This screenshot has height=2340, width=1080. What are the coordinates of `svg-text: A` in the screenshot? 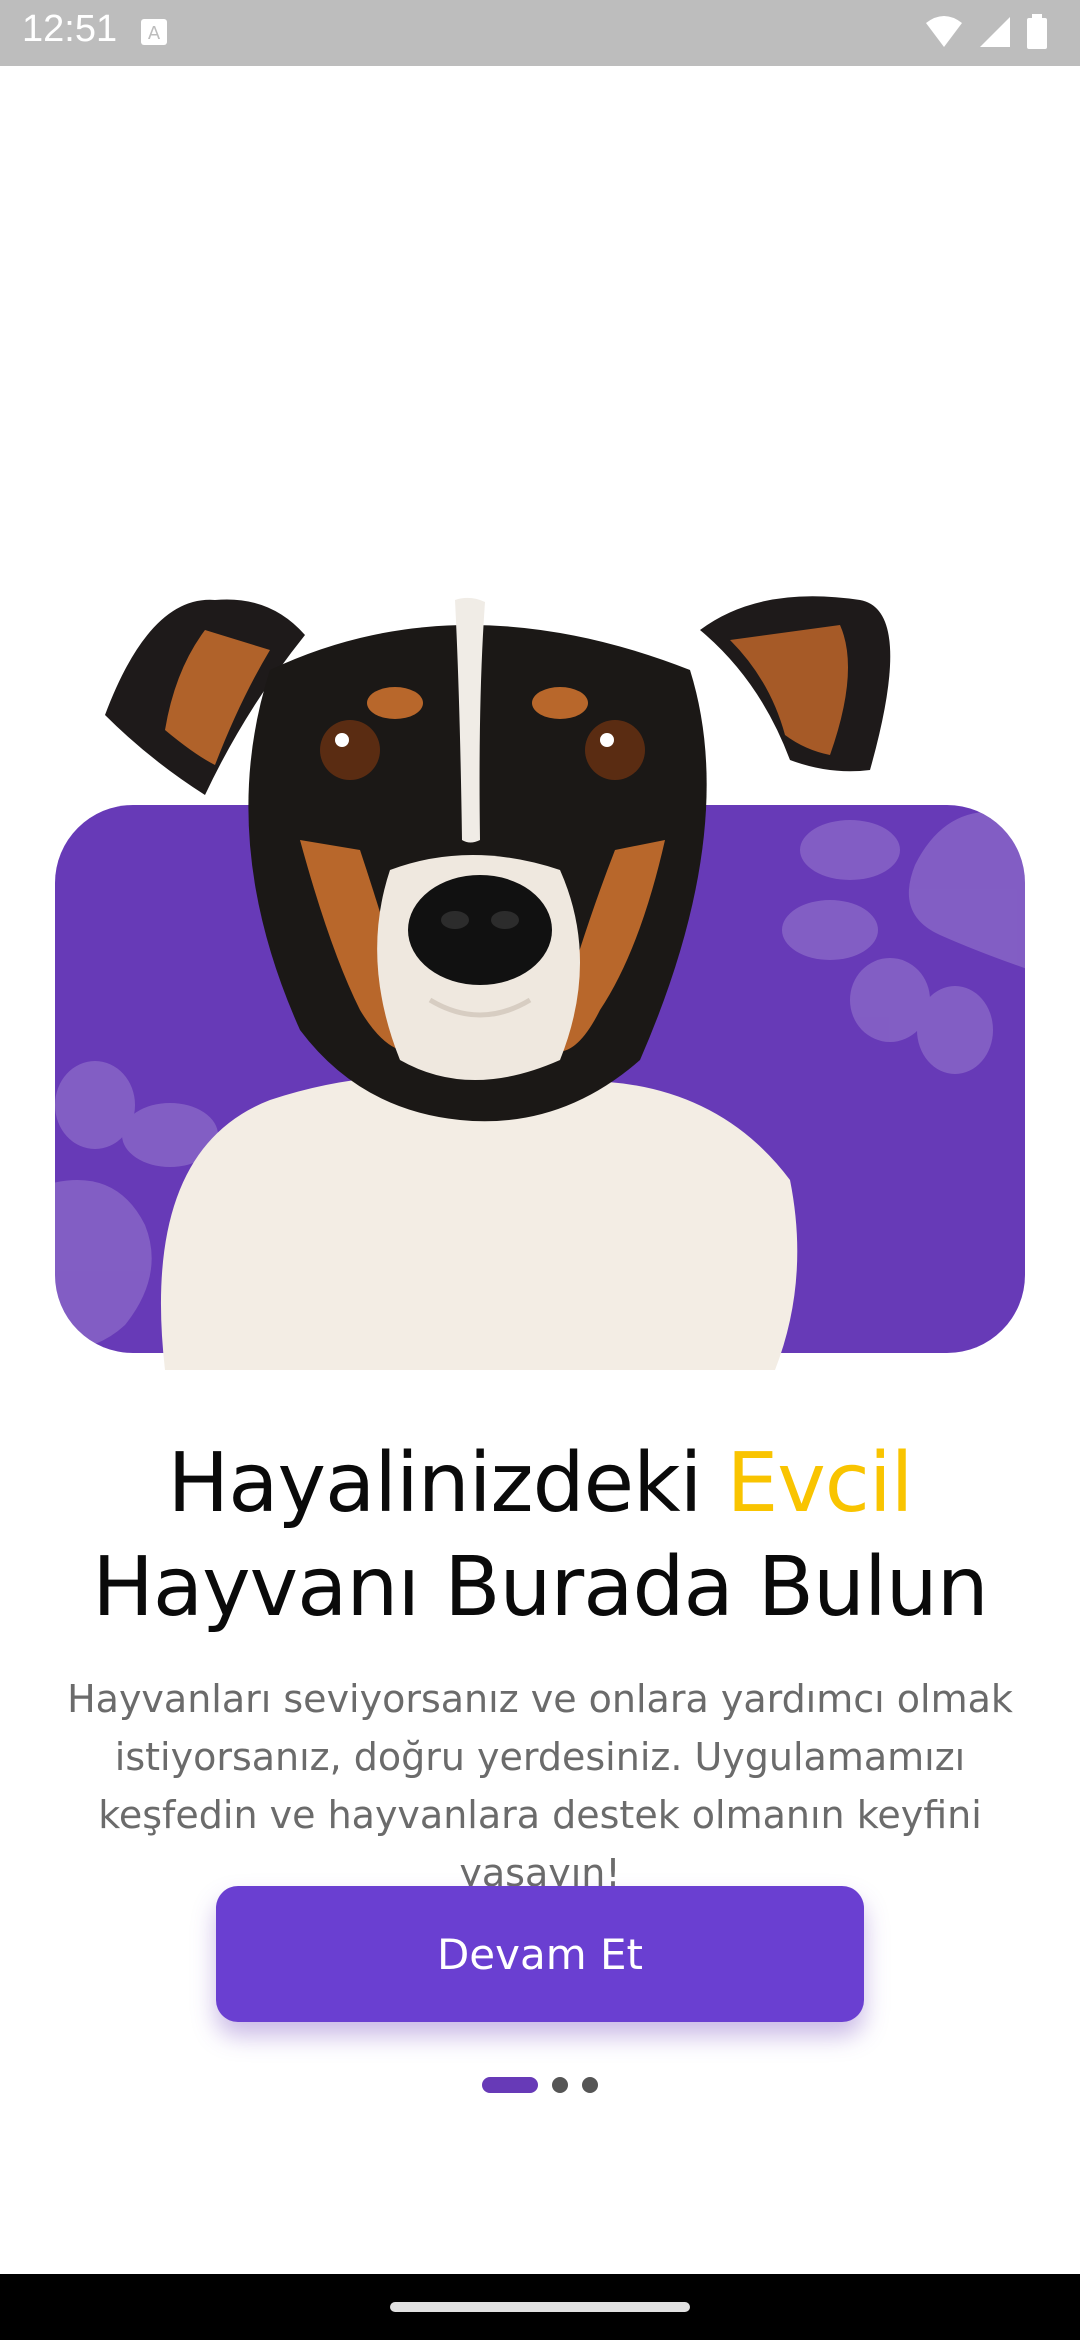 It's located at (154, 33).